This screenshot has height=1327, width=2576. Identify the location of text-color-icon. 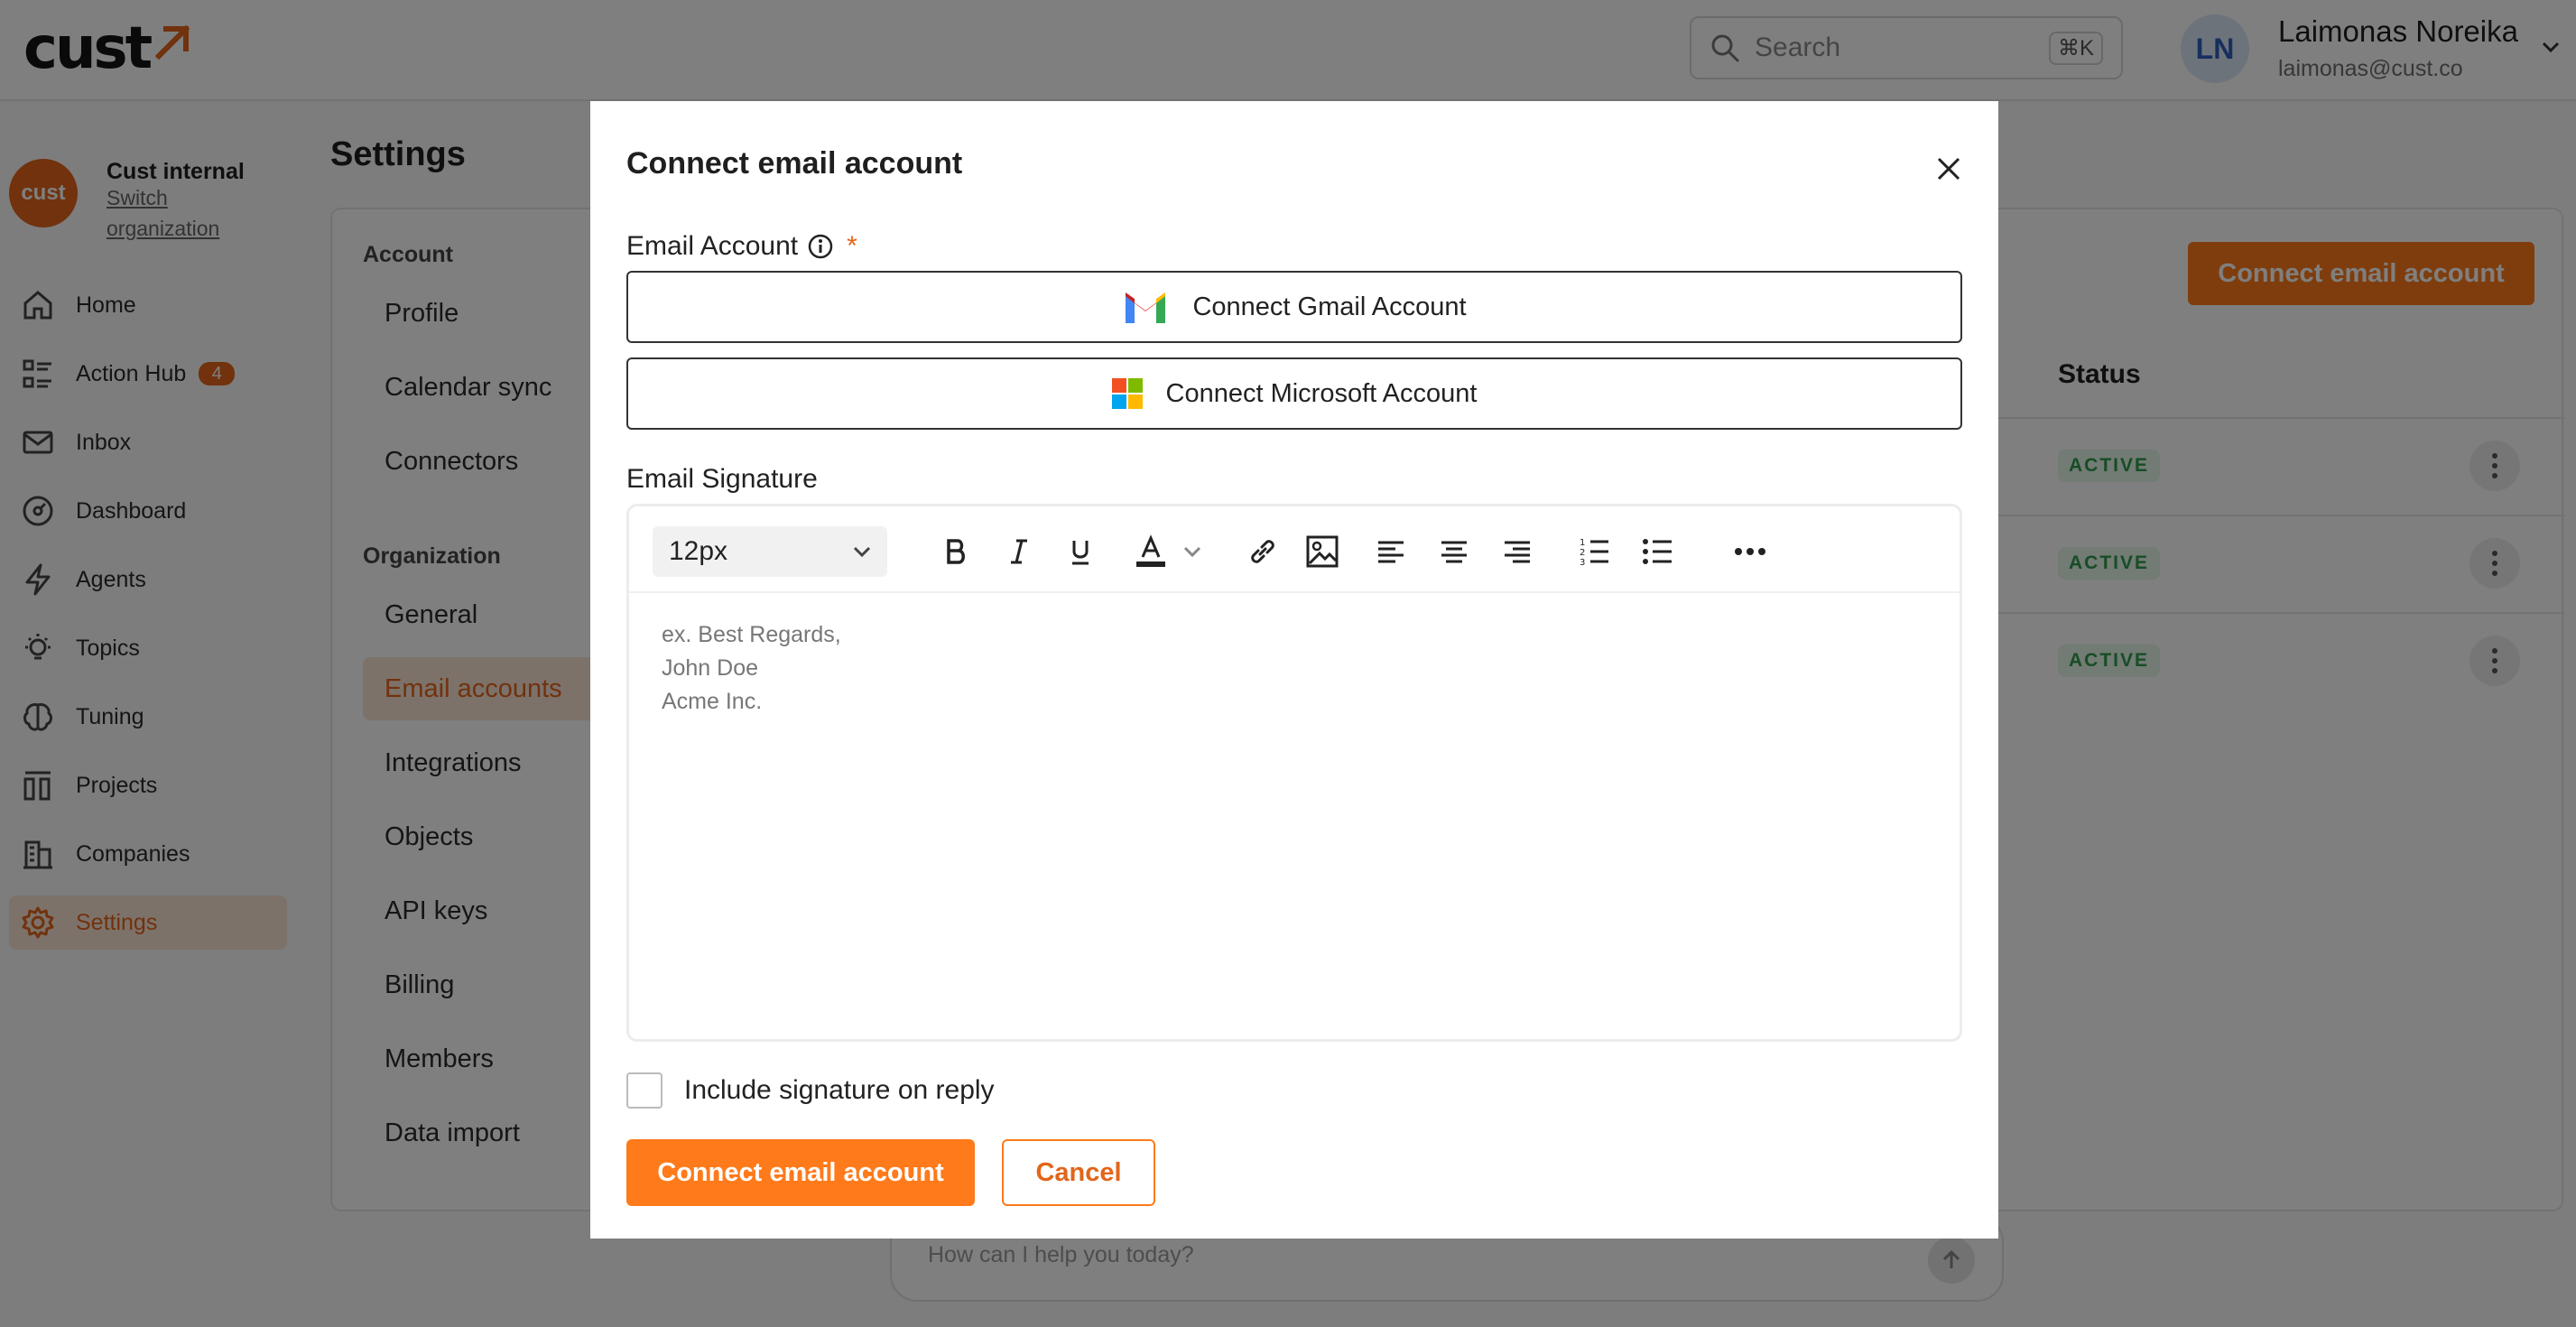
(1150, 550).